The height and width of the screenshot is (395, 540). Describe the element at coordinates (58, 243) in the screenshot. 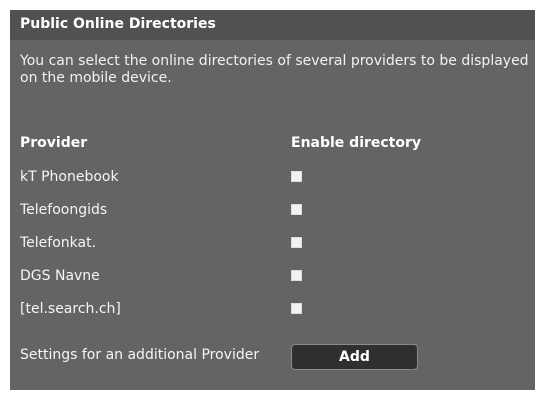

I see `provider-name: Telefonkat.` at that location.